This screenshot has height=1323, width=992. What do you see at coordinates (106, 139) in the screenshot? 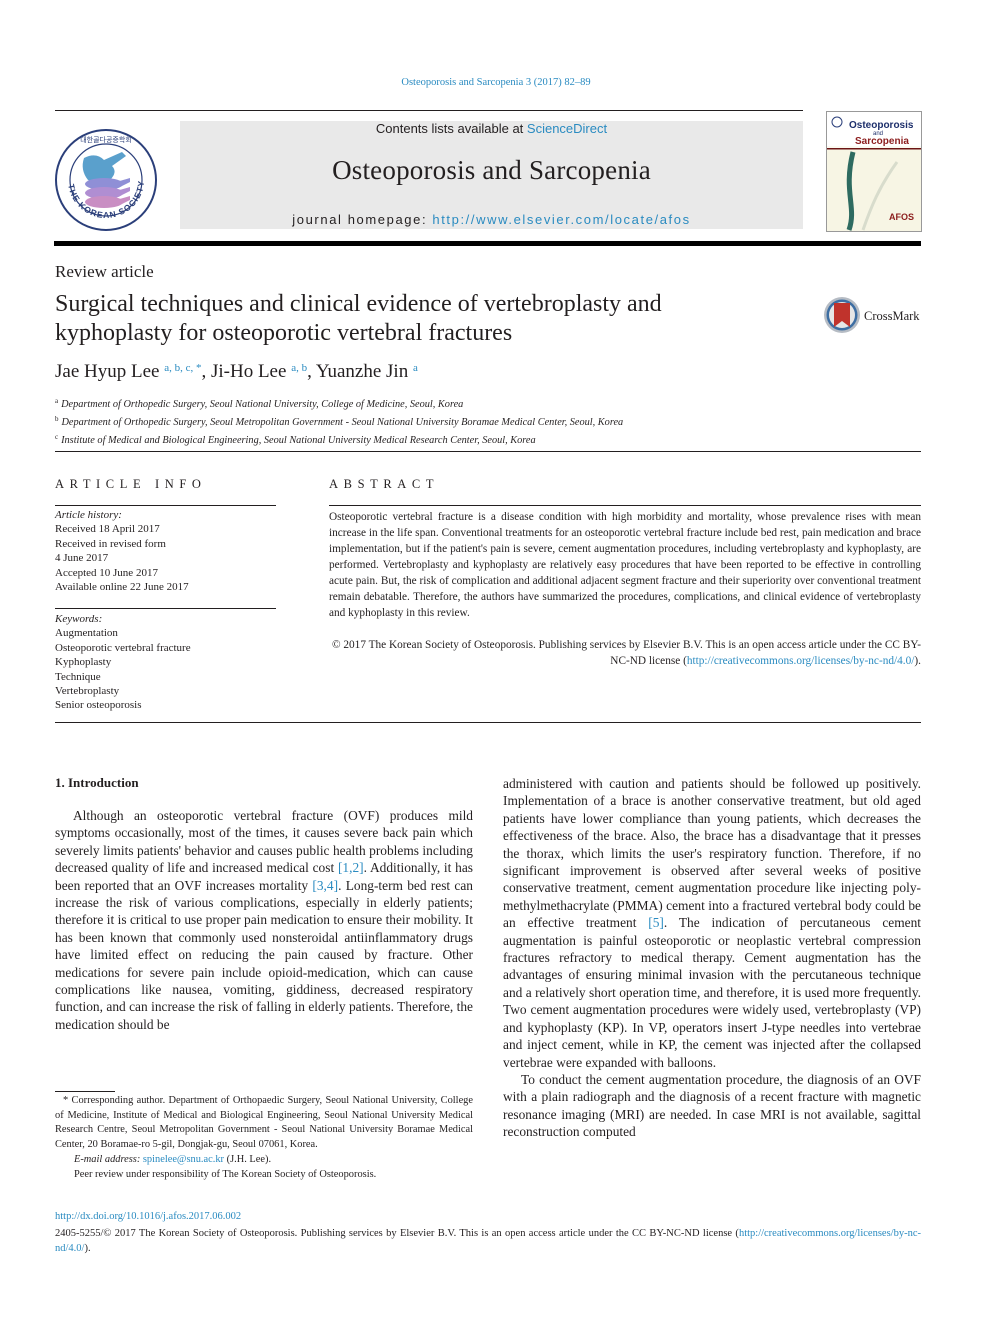
I see `svg-text: 대한골다공증학회` at bounding box center [106, 139].